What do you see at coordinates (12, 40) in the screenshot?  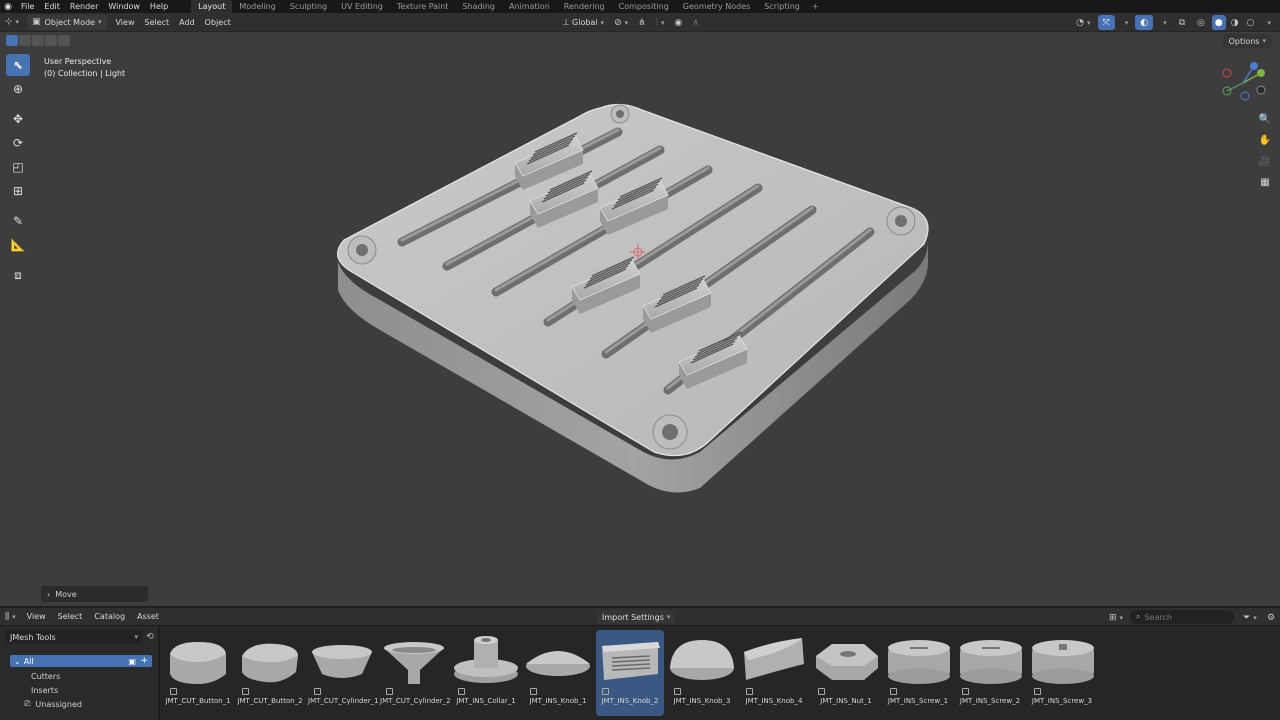 I see `select-new-button` at bounding box center [12, 40].